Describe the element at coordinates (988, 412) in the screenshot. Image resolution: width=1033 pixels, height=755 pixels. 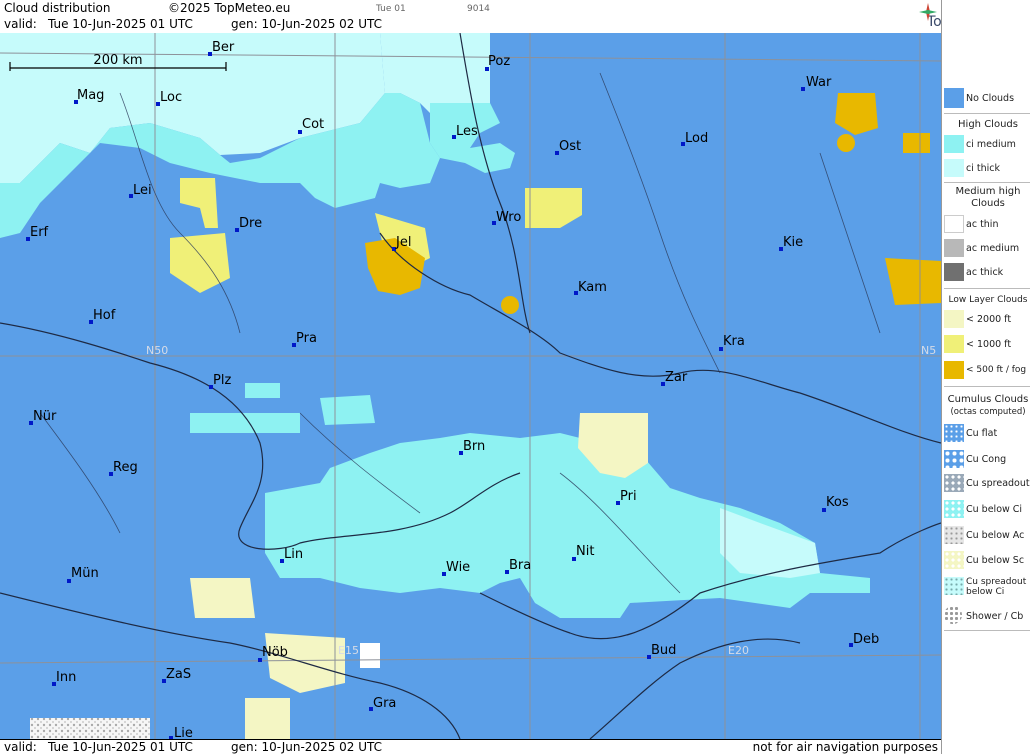
I see `legend-subheading-cumulus: (octas computed)` at that location.